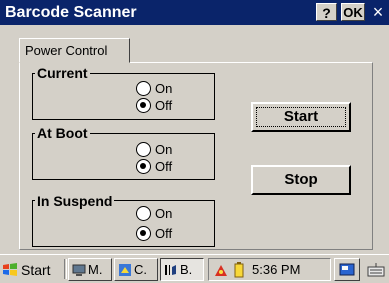 This screenshot has height=283, width=389. What do you see at coordinates (154, 88) in the screenshot?
I see `current-on-radio: On` at bounding box center [154, 88].